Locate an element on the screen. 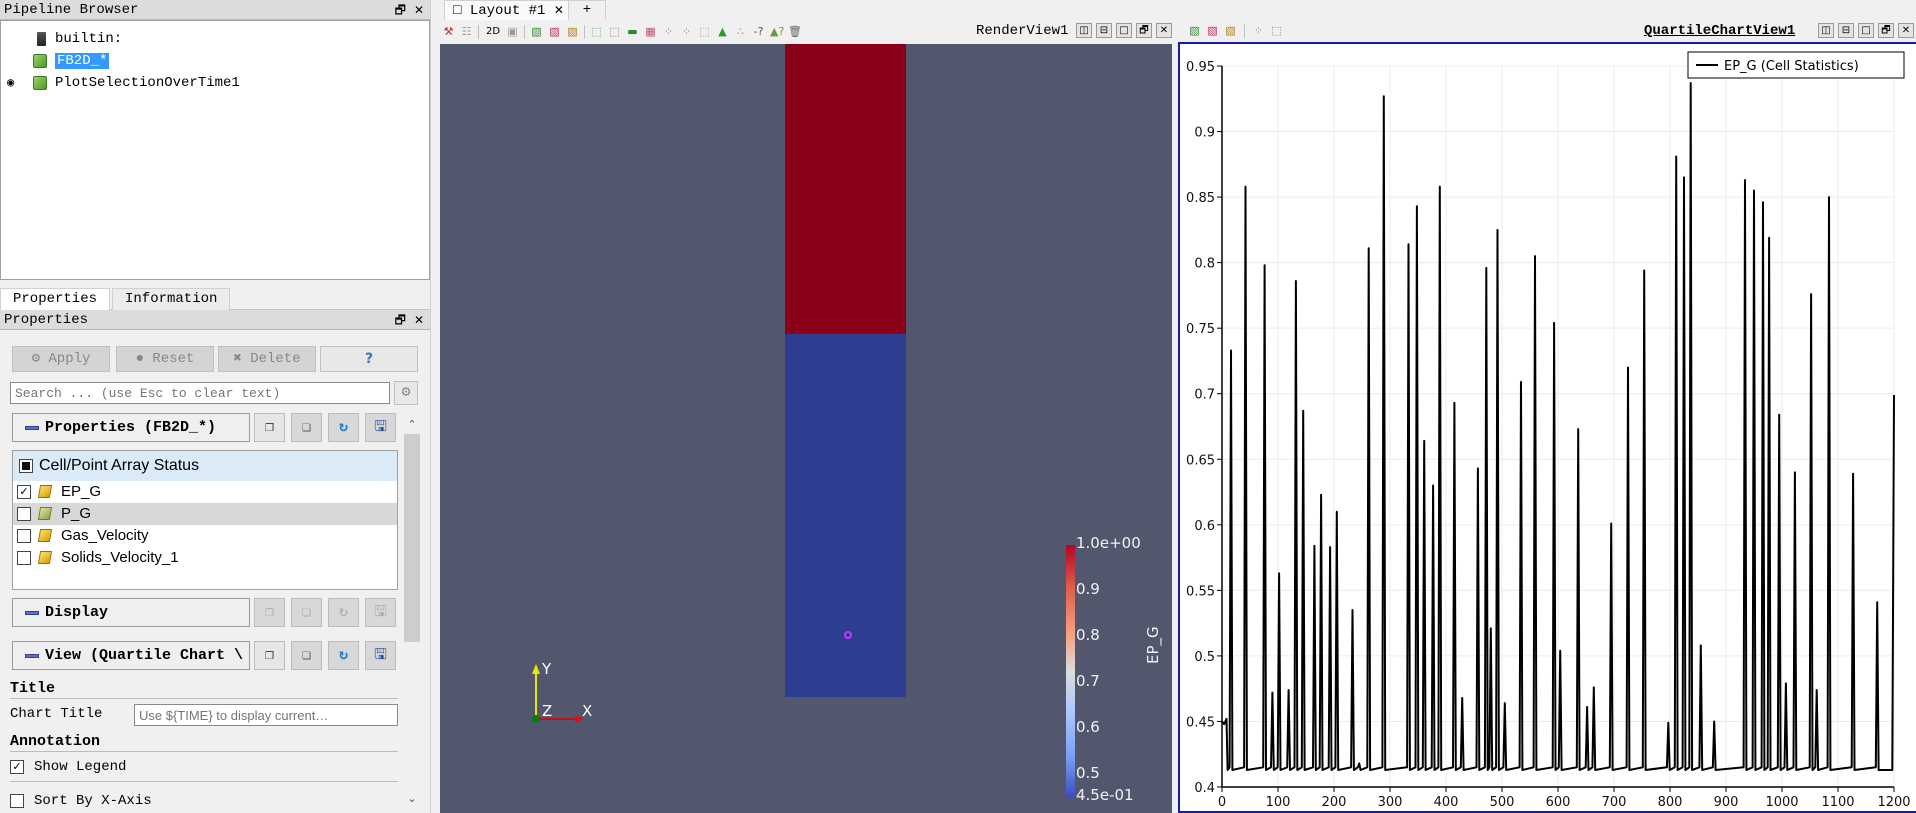 Image resolution: width=1916 pixels, height=813 pixels. array-row: ✓ EP_G is located at coordinates (205, 492).